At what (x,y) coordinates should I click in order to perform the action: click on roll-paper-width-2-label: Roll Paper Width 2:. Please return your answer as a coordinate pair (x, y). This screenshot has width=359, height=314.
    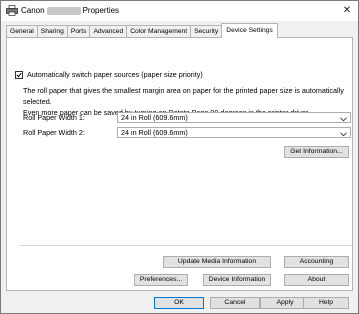
    Looking at the image, I should click on (54, 132).